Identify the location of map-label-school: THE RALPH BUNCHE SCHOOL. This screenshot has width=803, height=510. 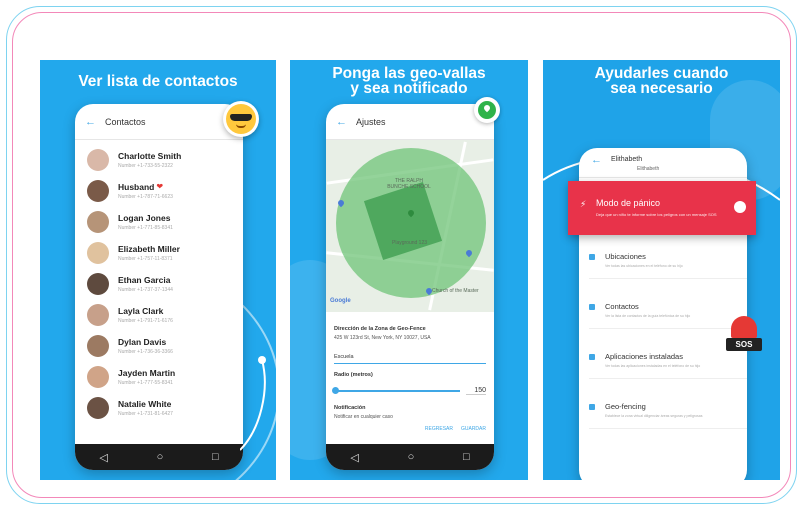
(409, 184).